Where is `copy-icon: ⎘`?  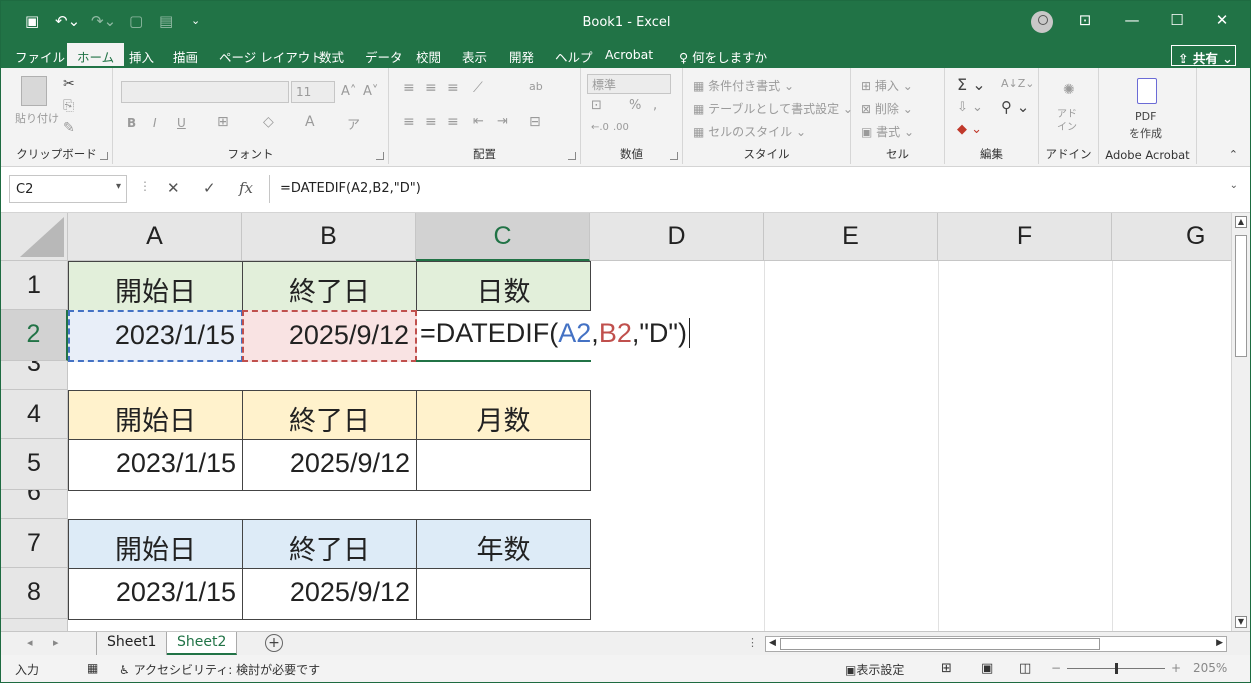
copy-icon: ⎘ is located at coordinates (68, 106).